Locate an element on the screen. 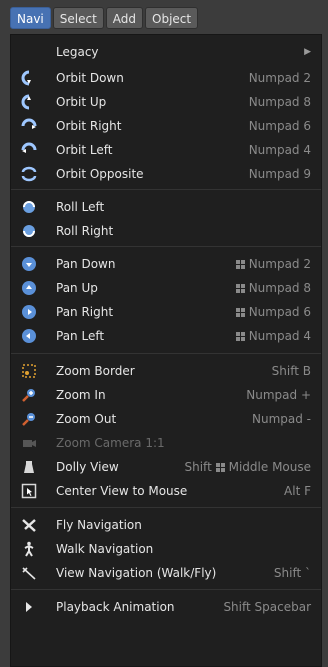 The image size is (328, 667). header-tabs: Navi Select Add Object is located at coordinates (104, 18).